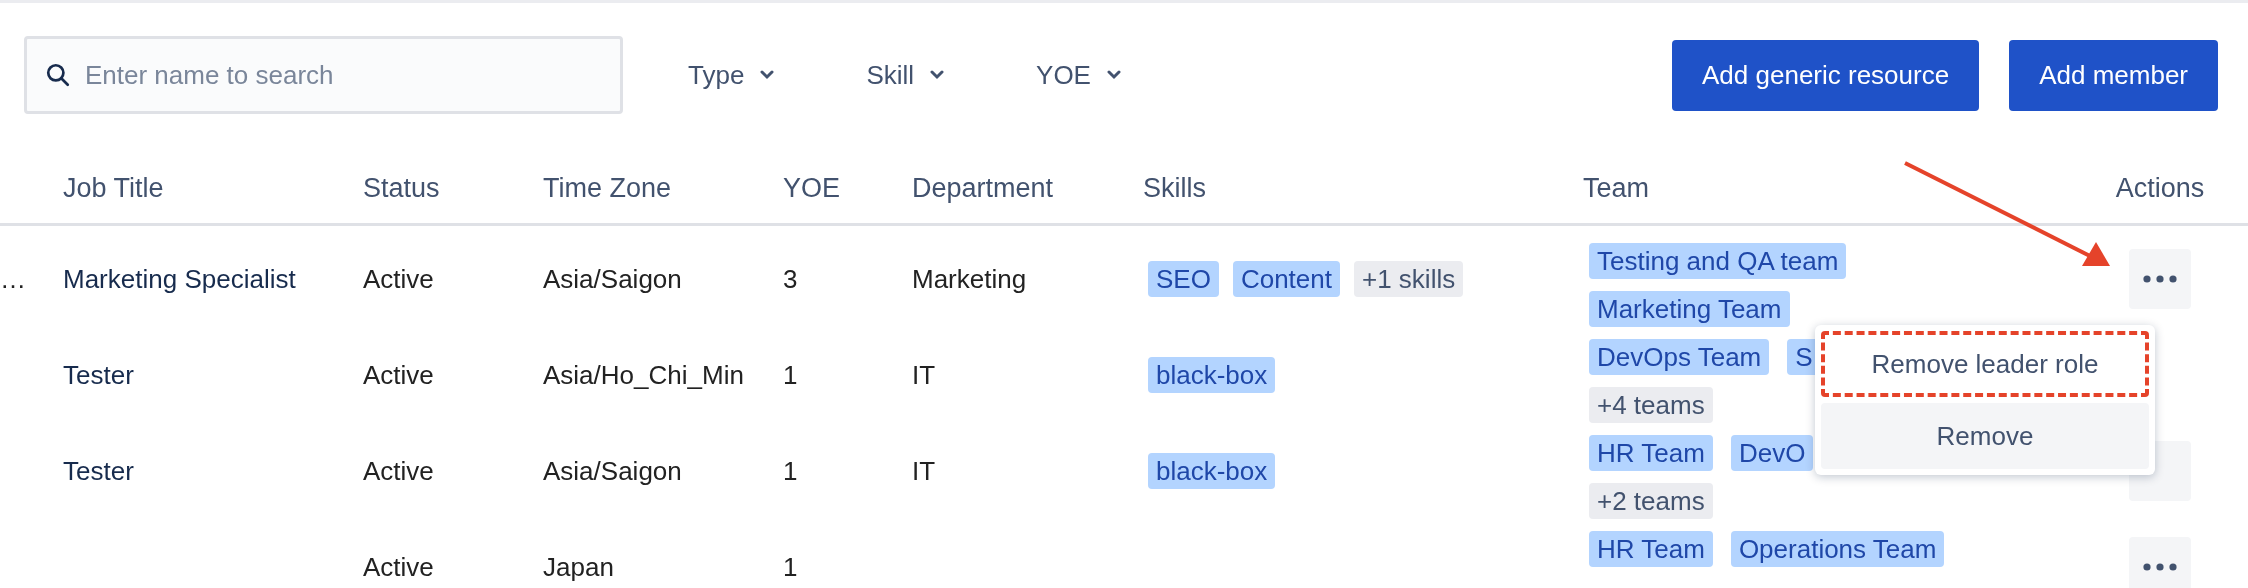  Describe the element at coordinates (179, 278) in the screenshot. I see `table-cell: Marketing Specialist` at that location.